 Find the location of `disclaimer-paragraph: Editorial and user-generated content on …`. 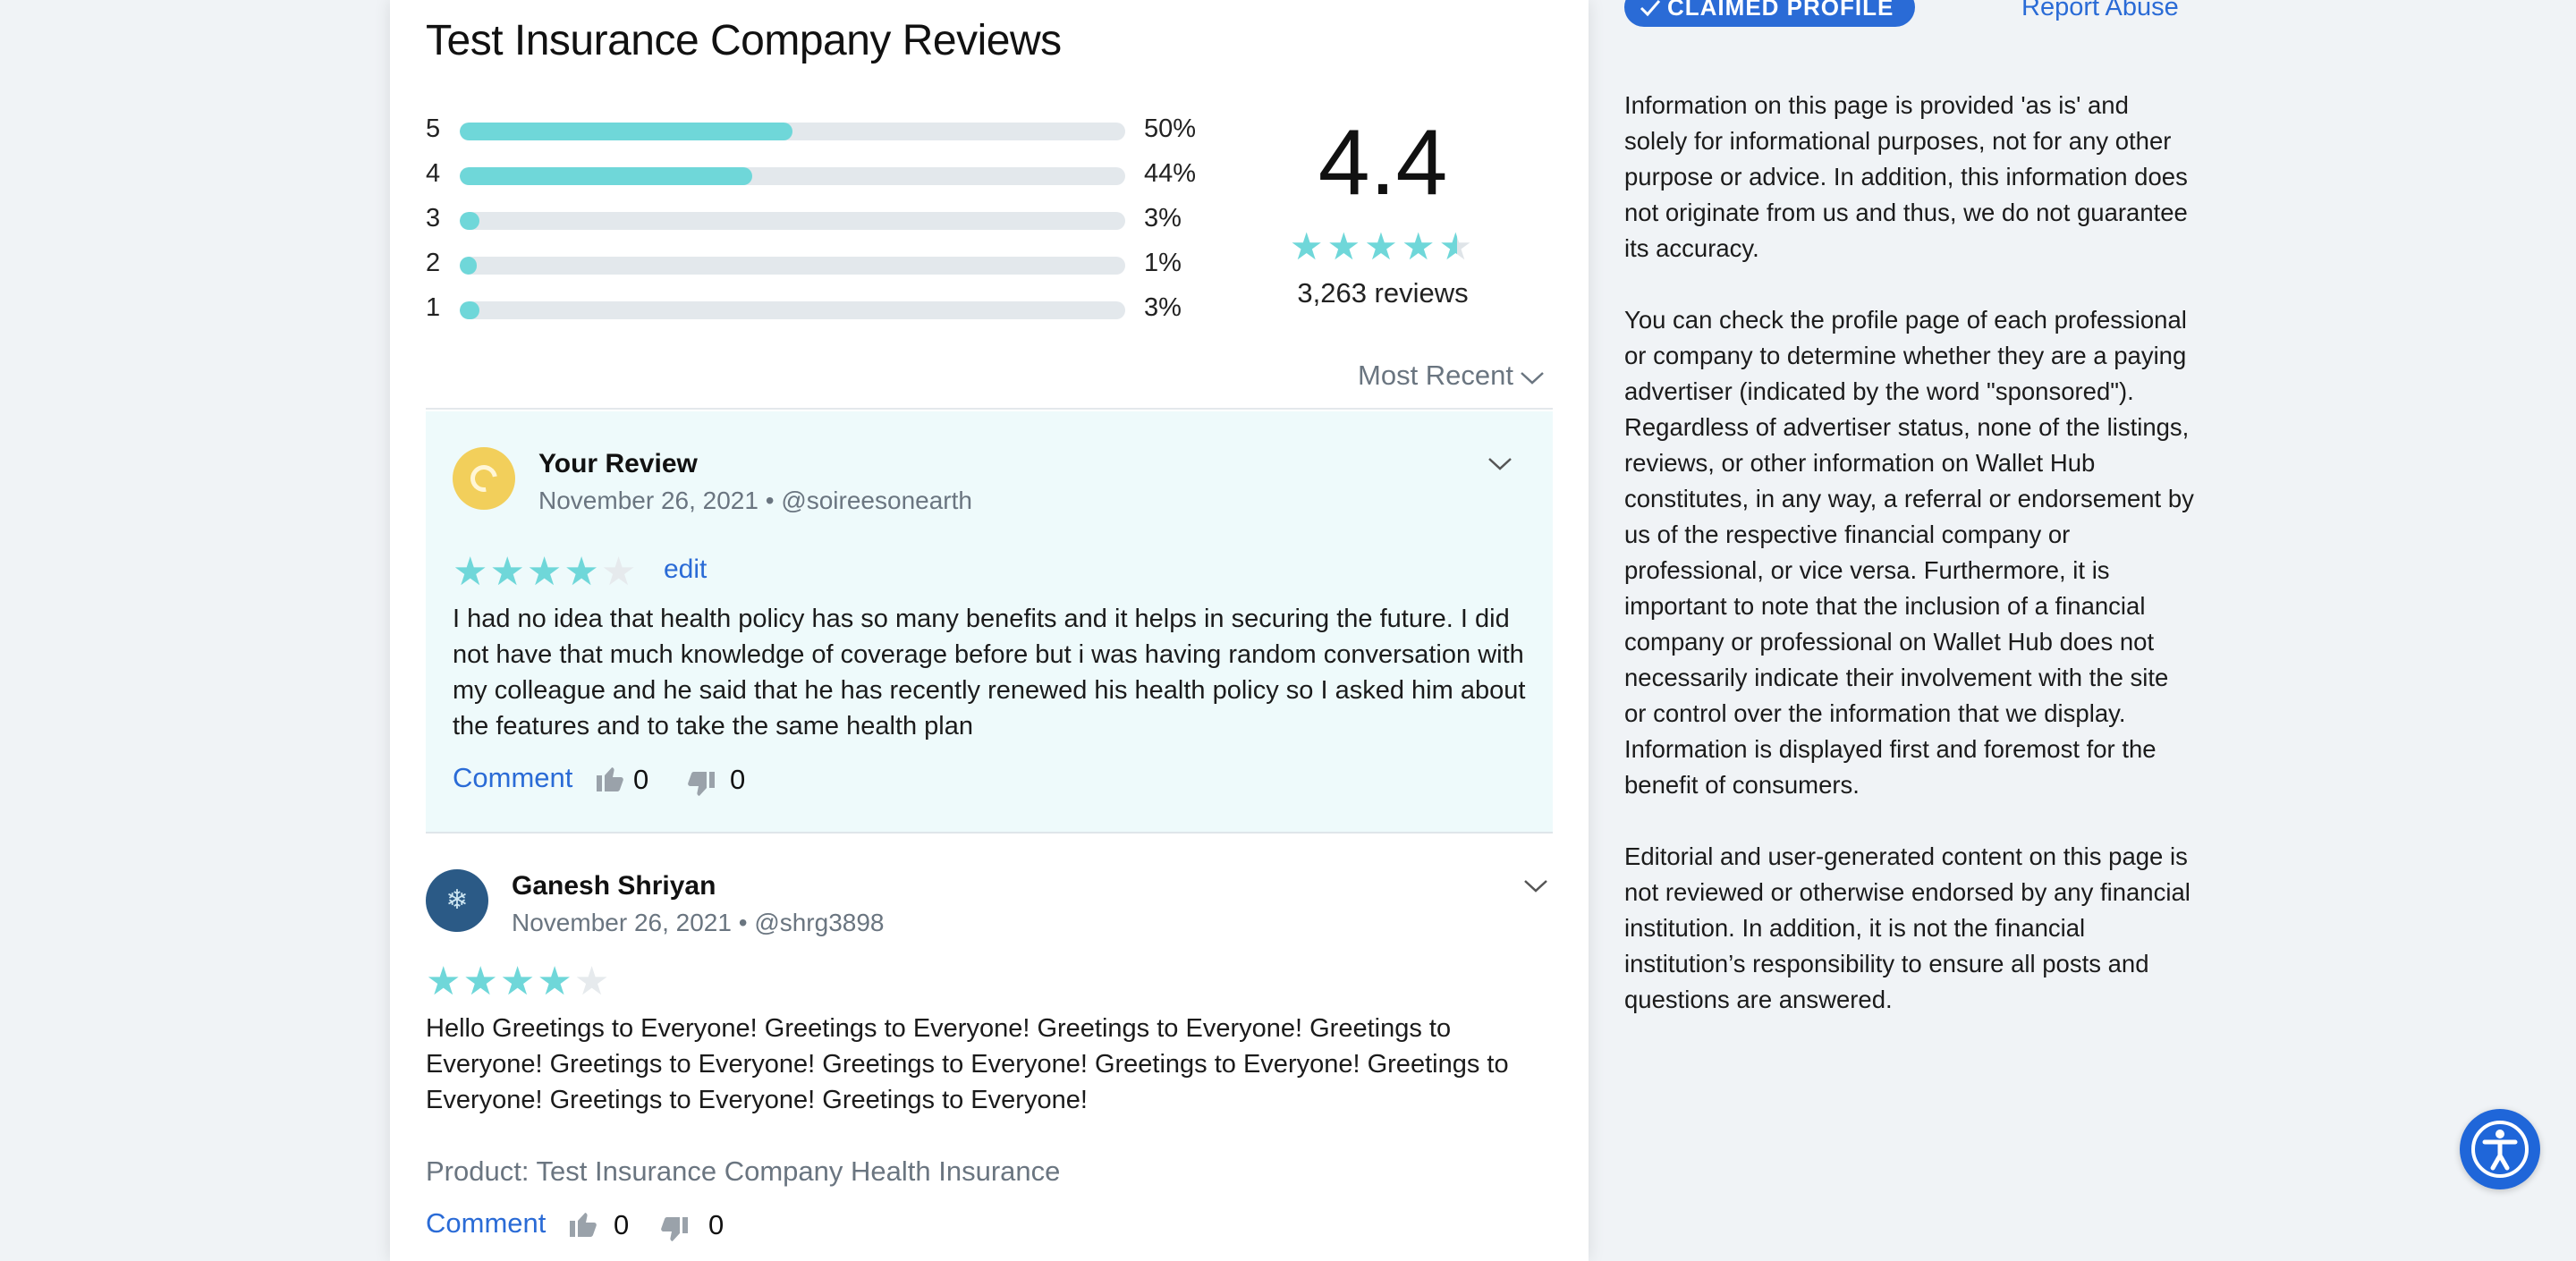

disclaimer-paragraph: Editorial and user-generated content on … is located at coordinates (1907, 928).